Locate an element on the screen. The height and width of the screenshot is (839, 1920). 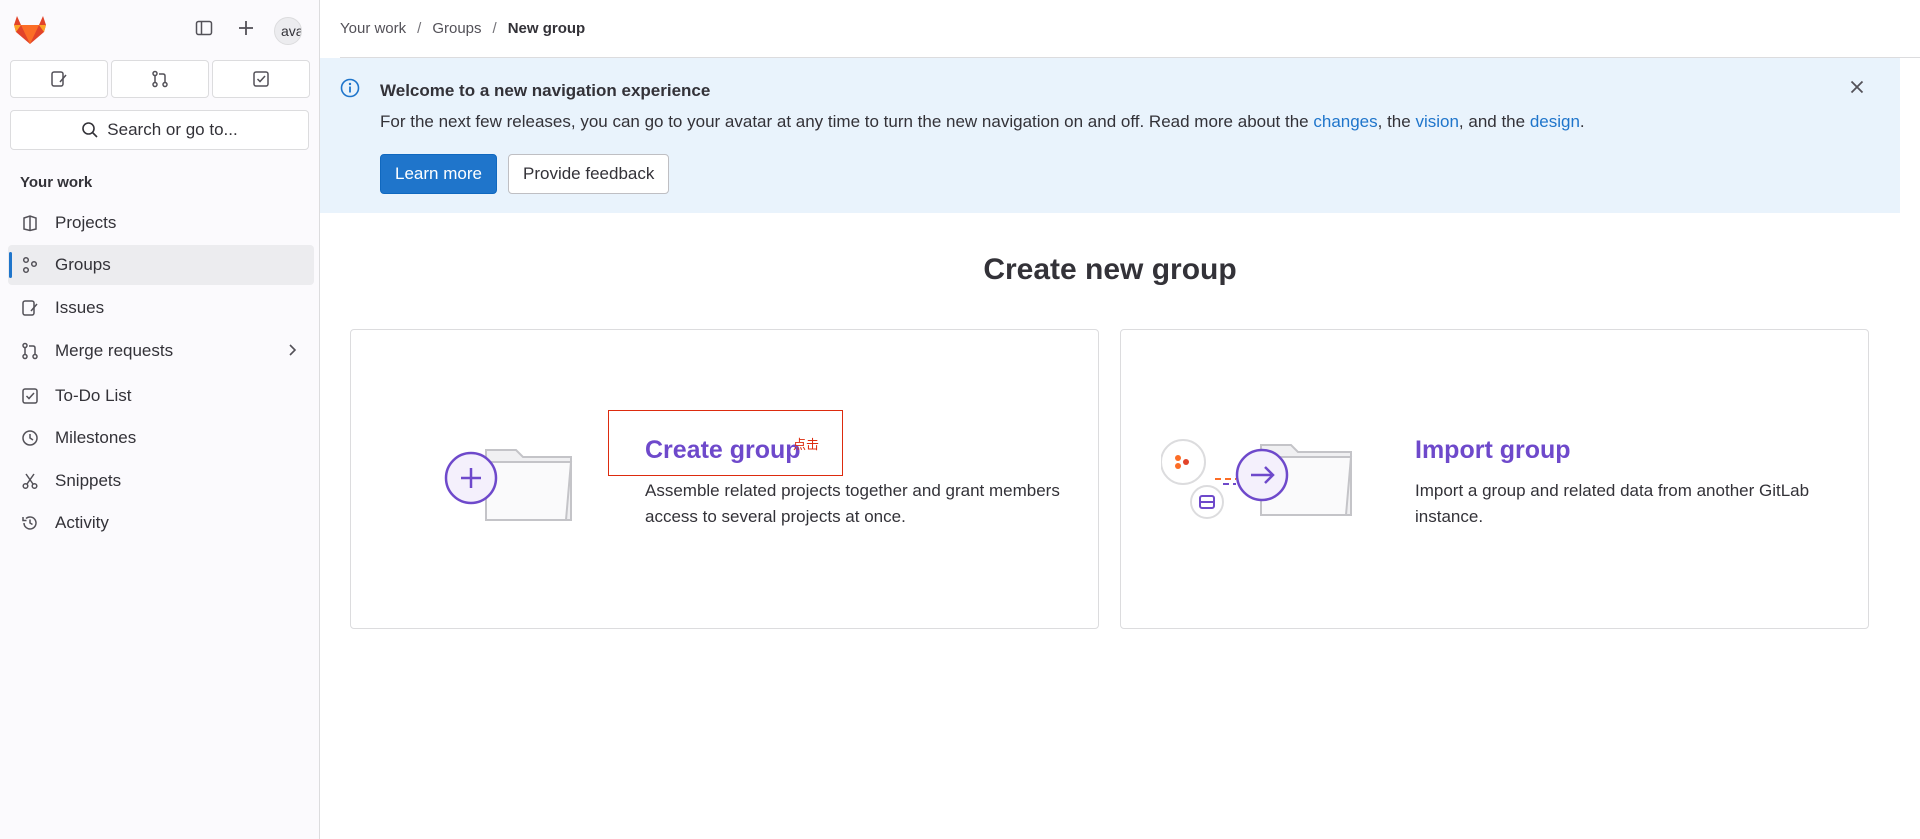
provide-feedback-button: Provide feedback is located at coordinates (589, 174).